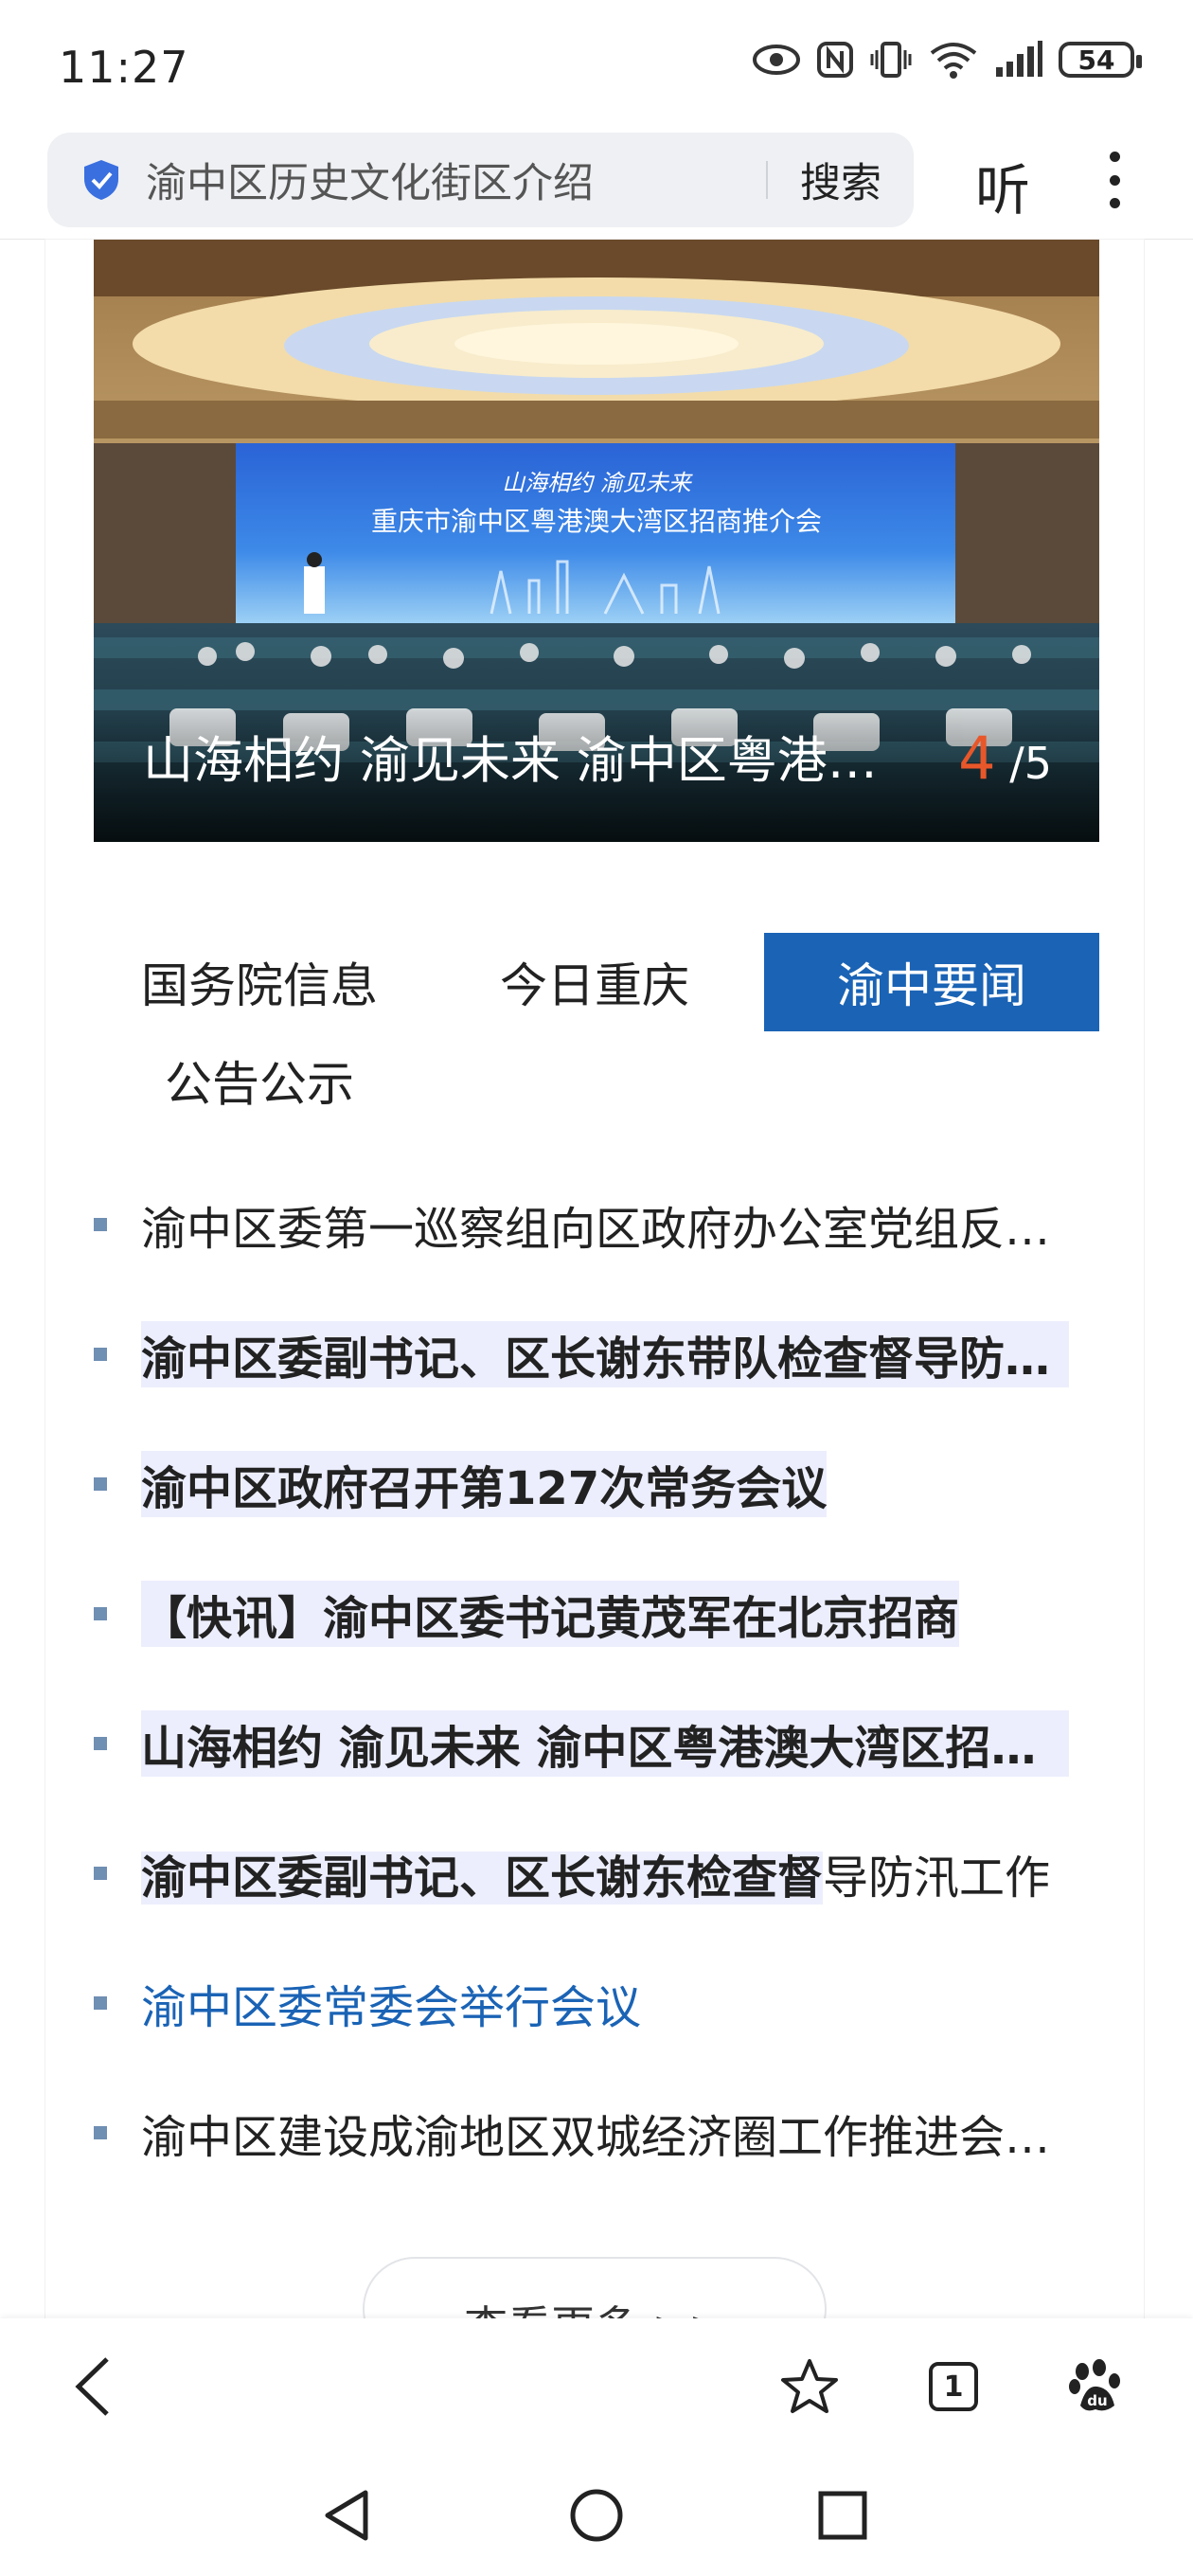 The image size is (1193, 2576). What do you see at coordinates (456, 180) in the screenshot?
I see `search-input: 渝中区历史文化街区介绍` at bounding box center [456, 180].